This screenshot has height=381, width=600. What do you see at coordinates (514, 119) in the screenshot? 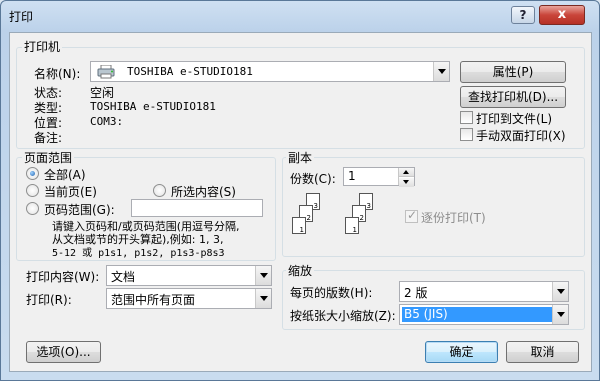
I see `print-to-file-label: 打印到文件(L)` at bounding box center [514, 119].